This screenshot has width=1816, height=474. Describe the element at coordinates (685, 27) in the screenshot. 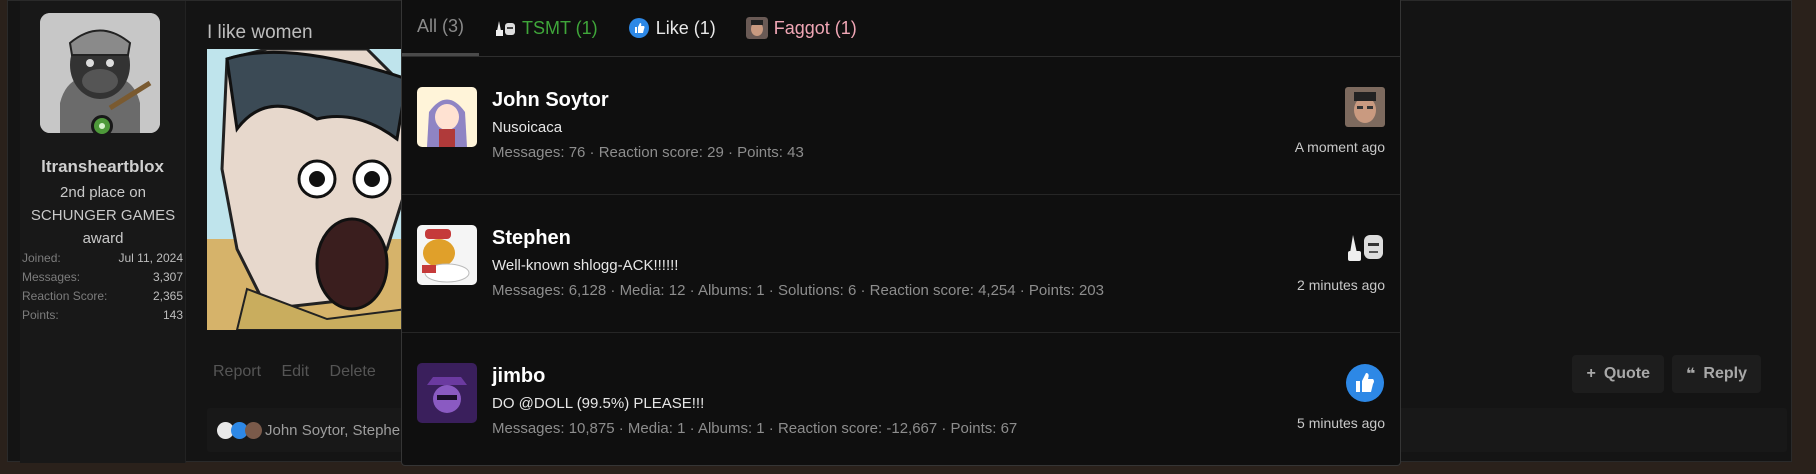

I see `tab-label: Like (1)` at that location.